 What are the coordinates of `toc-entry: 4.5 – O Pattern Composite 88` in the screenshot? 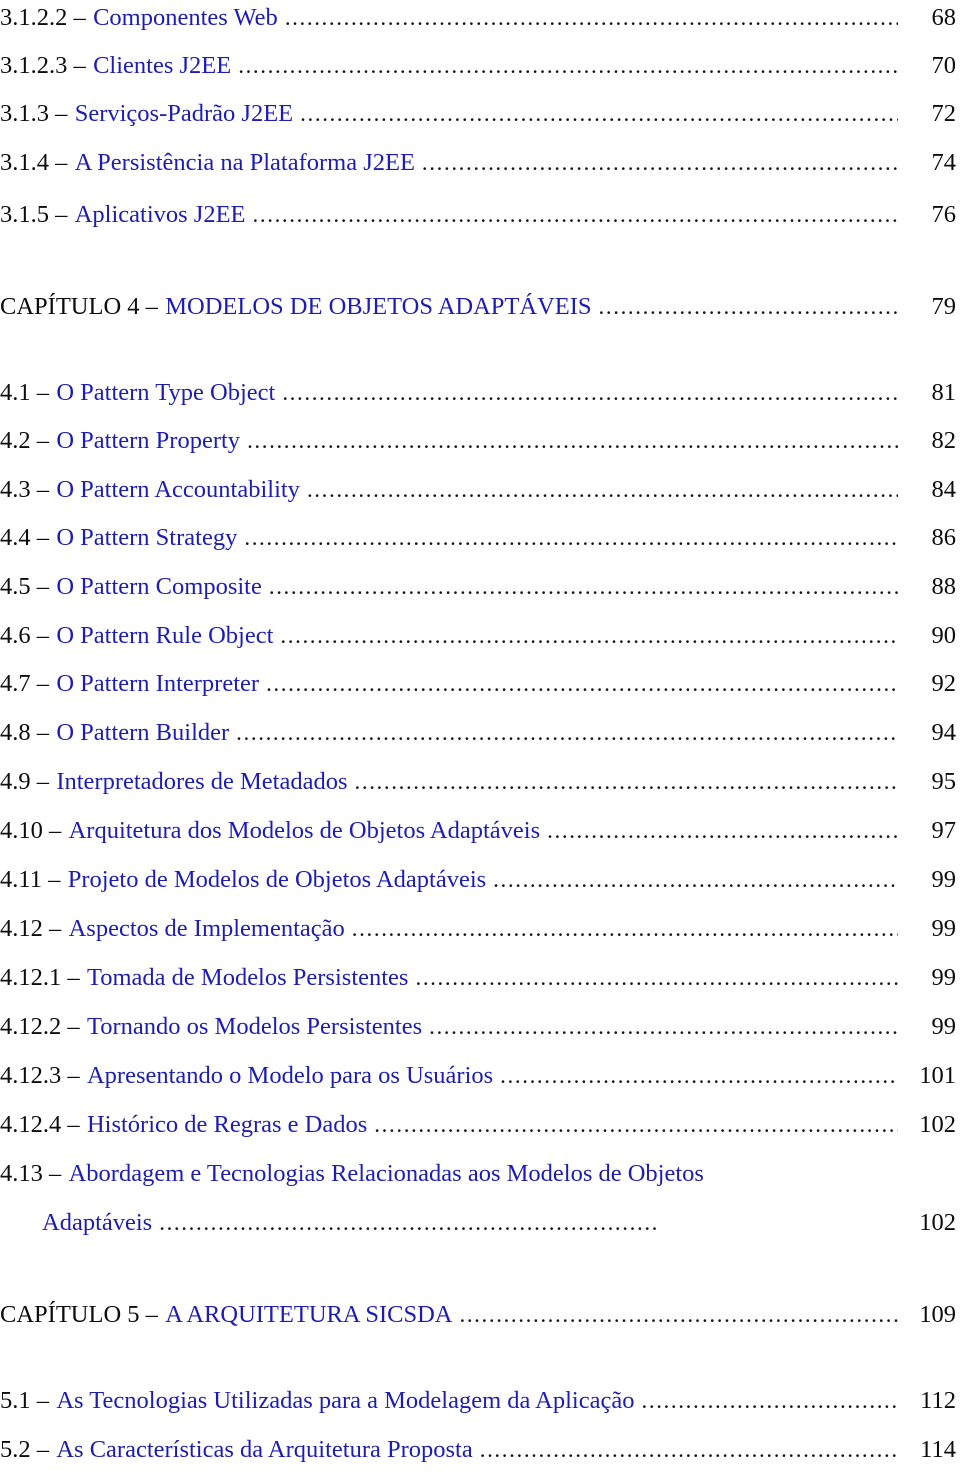 It's located at (480, 586).